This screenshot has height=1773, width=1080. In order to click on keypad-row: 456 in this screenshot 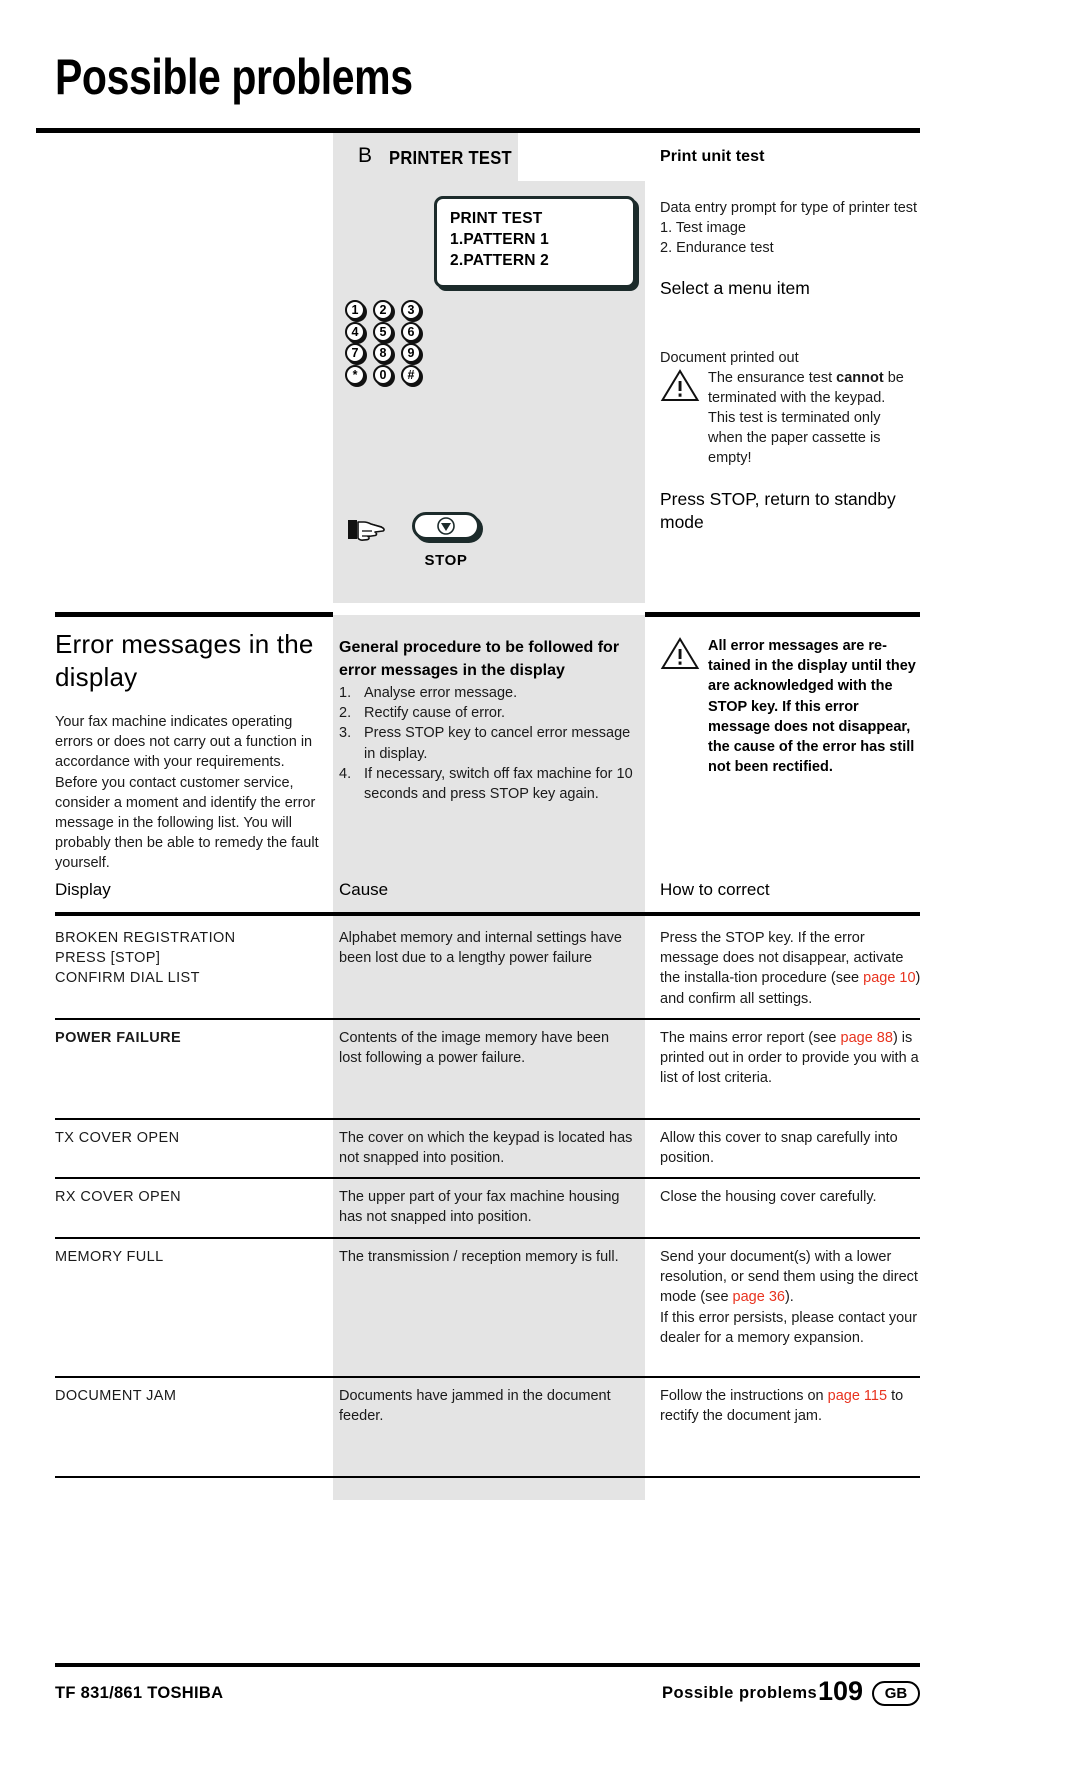, I will do `click(386, 332)`.